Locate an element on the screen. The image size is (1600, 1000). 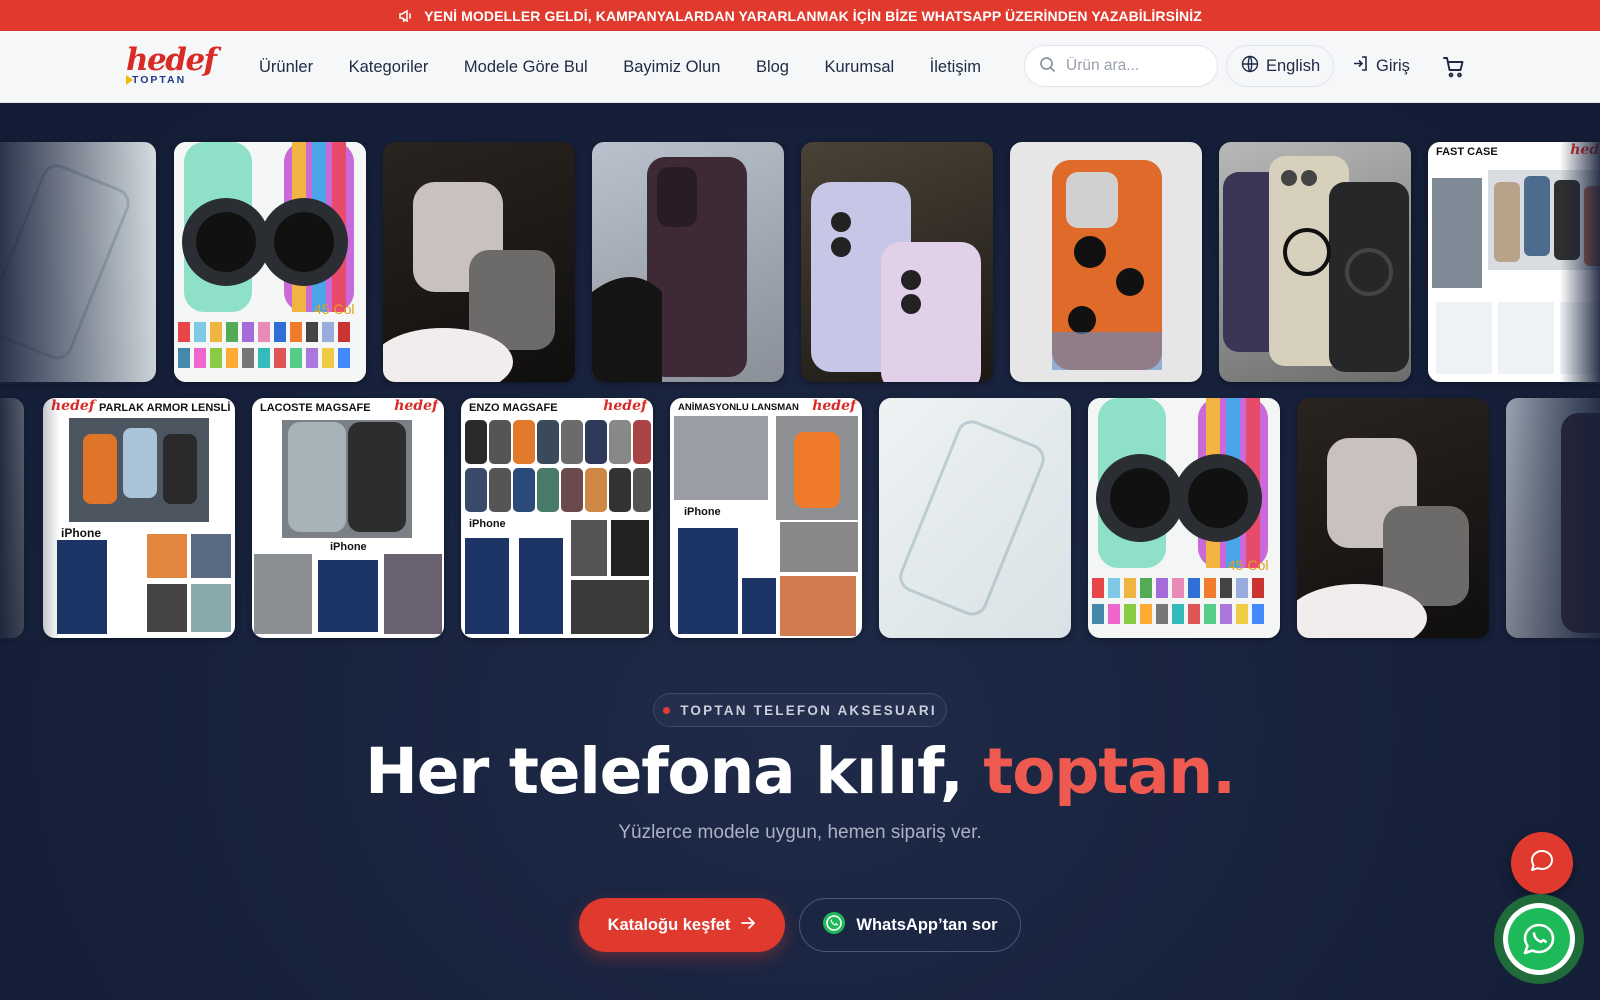
whatsapp-float-icon is located at coordinates (1539, 939).